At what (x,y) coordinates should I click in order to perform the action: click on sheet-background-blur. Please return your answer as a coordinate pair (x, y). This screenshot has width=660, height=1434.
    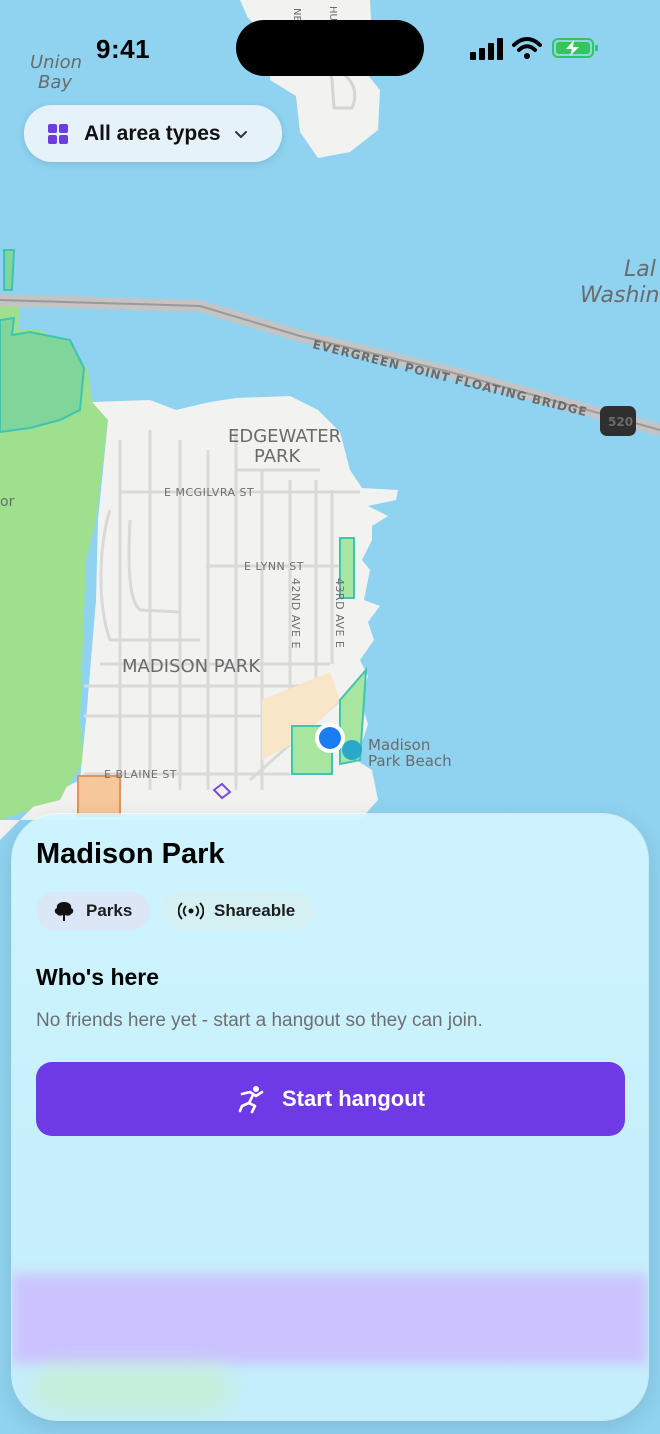
    Looking at the image, I should click on (330, 1319).